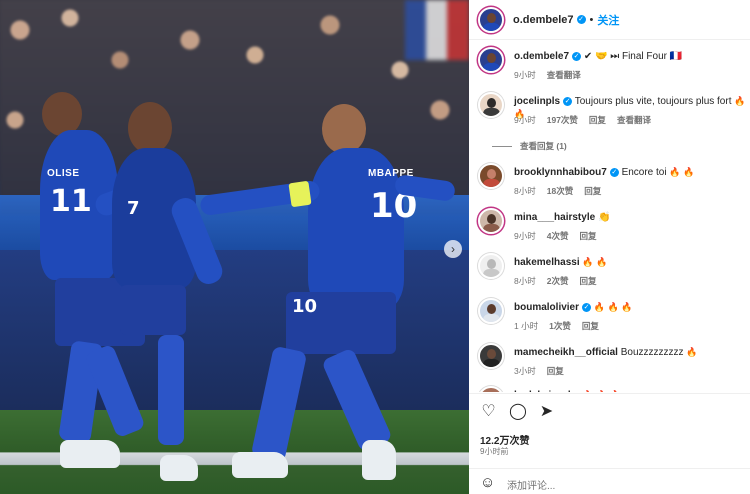  What do you see at coordinates (133, 208) in the screenshot?
I see `jersey-number-dembele: 7` at bounding box center [133, 208].